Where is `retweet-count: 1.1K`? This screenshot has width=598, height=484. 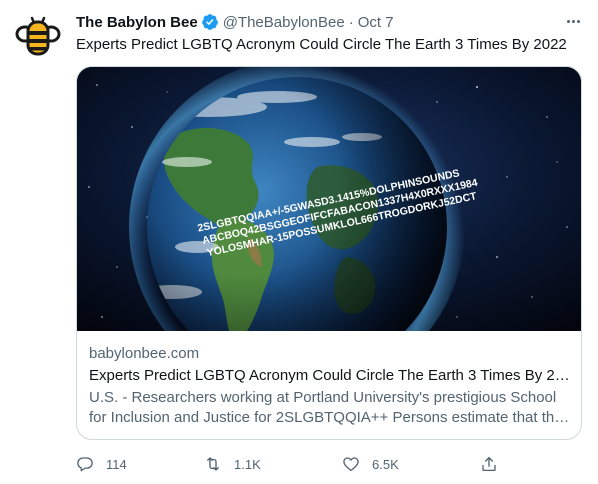 retweet-count: 1.1K is located at coordinates (247, 464).